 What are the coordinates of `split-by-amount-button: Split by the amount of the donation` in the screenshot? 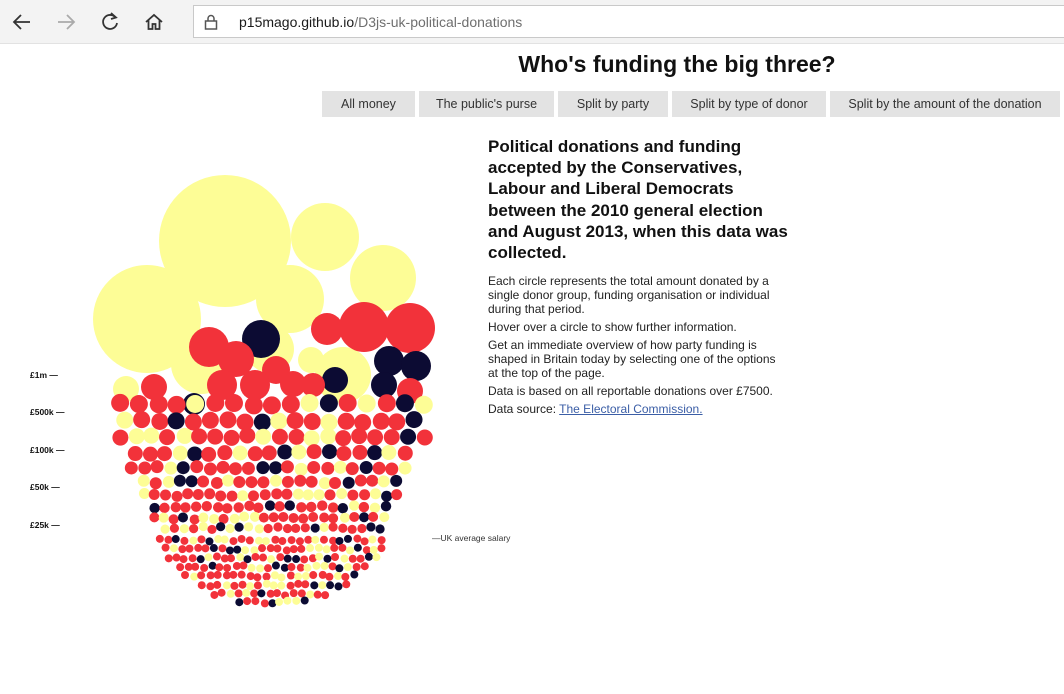 It's located at (945, 104).